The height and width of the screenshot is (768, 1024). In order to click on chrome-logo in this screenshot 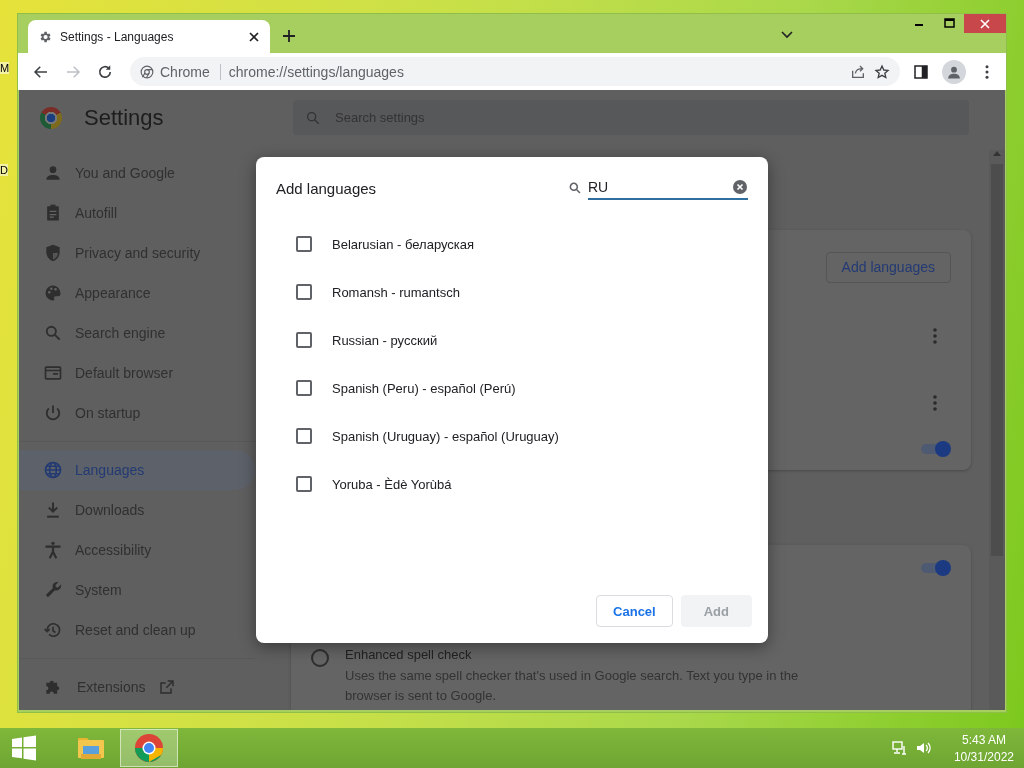, I will do `click(51, 117)`.